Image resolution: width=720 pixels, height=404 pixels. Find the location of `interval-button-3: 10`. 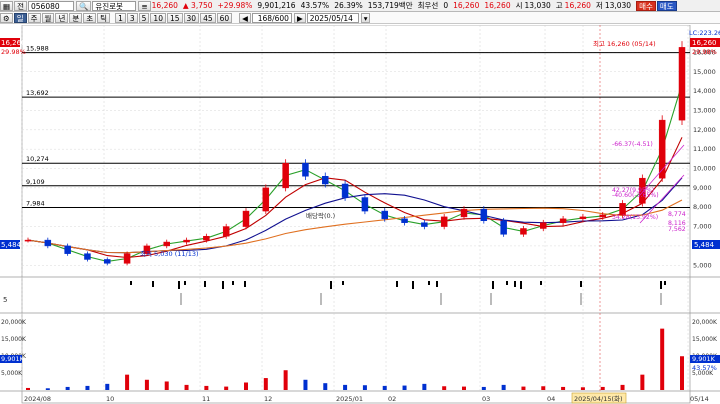

interval-button-3: 10 is located at coordinates (158, 17).